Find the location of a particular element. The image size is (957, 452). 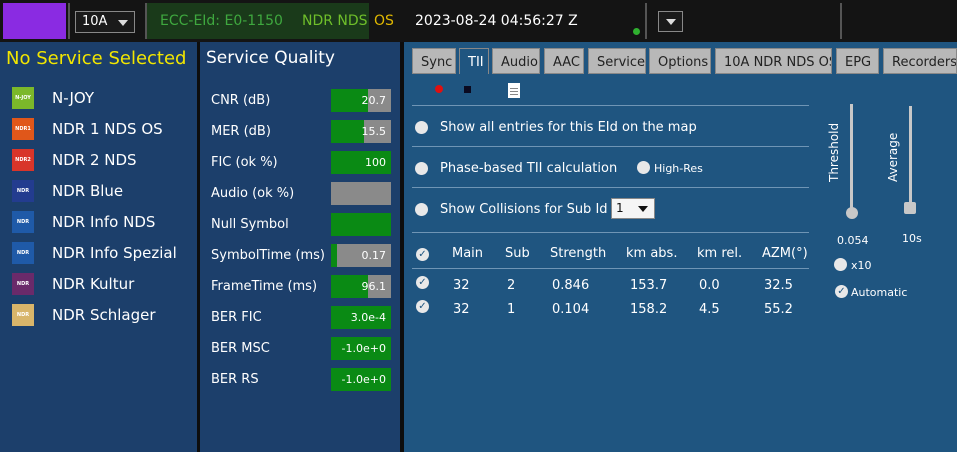

document-icon is located at coordinates (514, 90).